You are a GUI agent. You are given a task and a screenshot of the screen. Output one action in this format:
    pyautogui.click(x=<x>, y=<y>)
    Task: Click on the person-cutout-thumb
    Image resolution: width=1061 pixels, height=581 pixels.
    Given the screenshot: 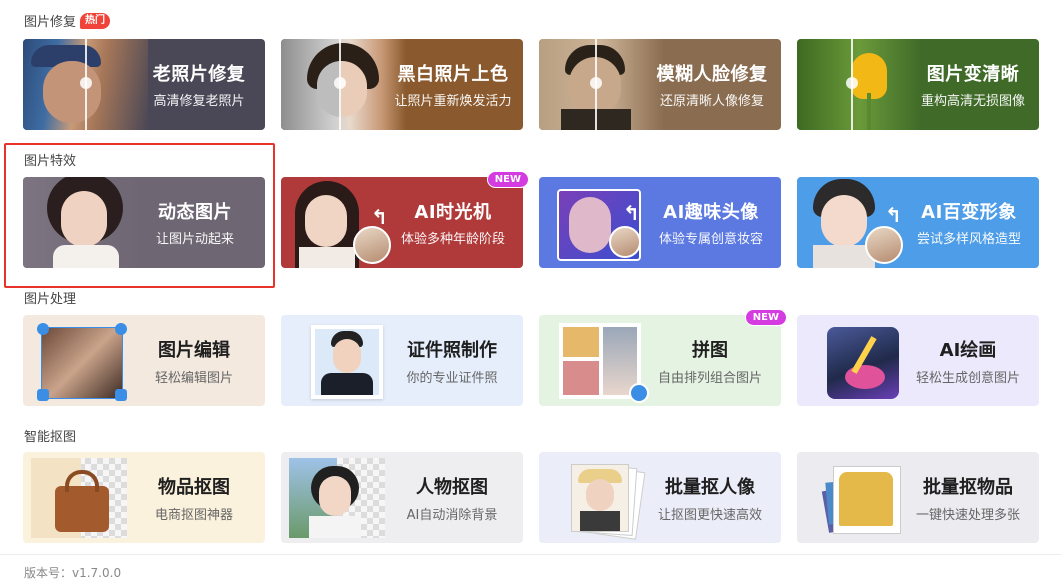 What is the action you would take?
    pyautogui.click(x=337, y=498)
    